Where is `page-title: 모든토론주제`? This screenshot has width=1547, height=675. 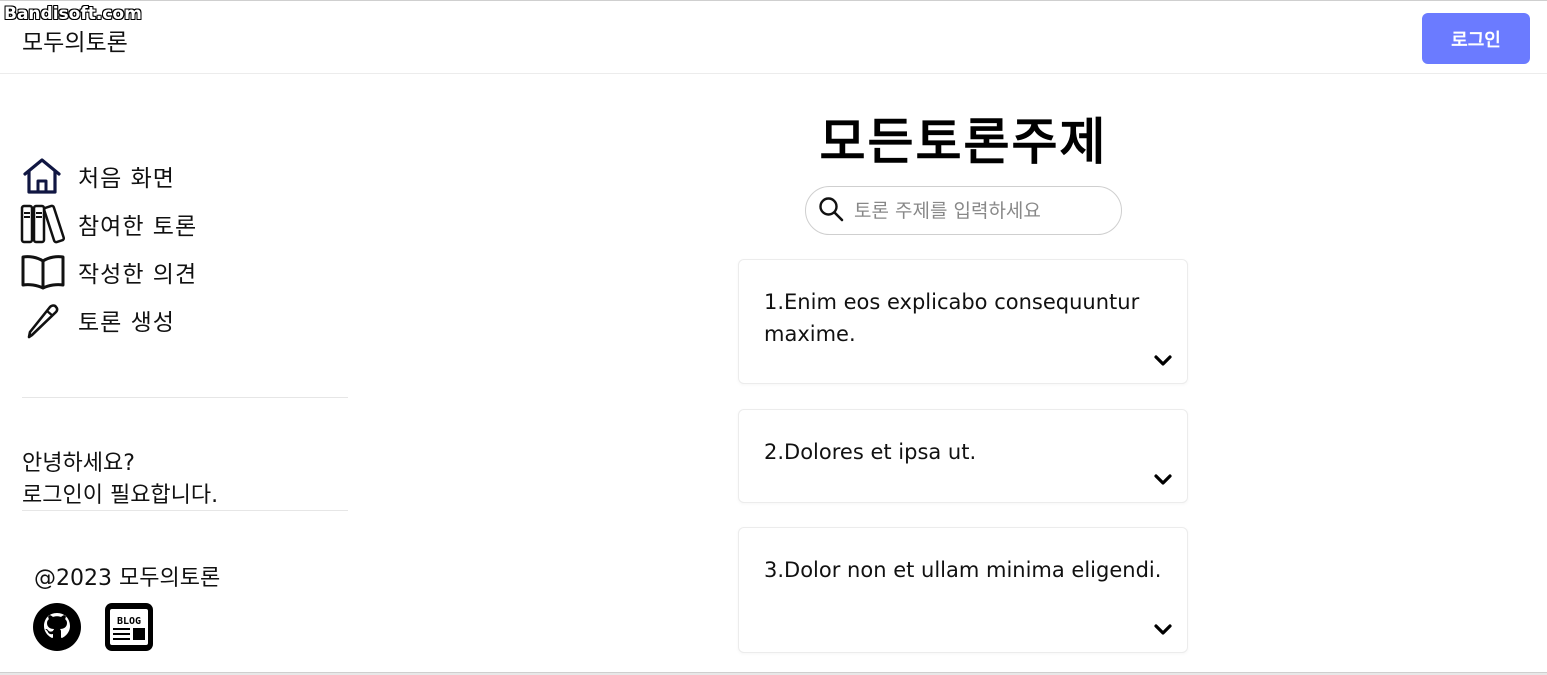
page-title: 모든토론주제 is located at coordinates (963, 142).